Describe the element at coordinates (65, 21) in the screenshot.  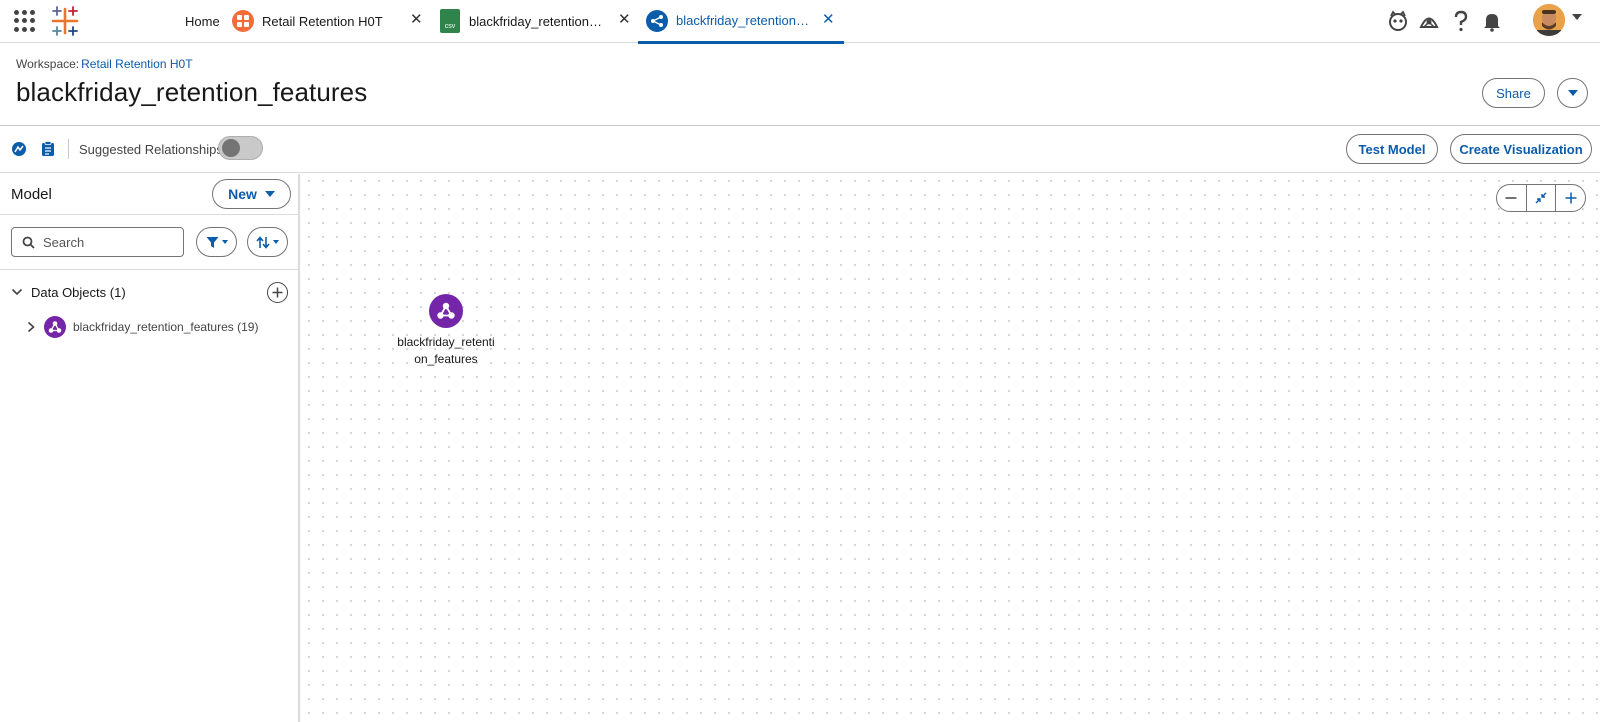
I see `tableau-logo-icon` at that location.